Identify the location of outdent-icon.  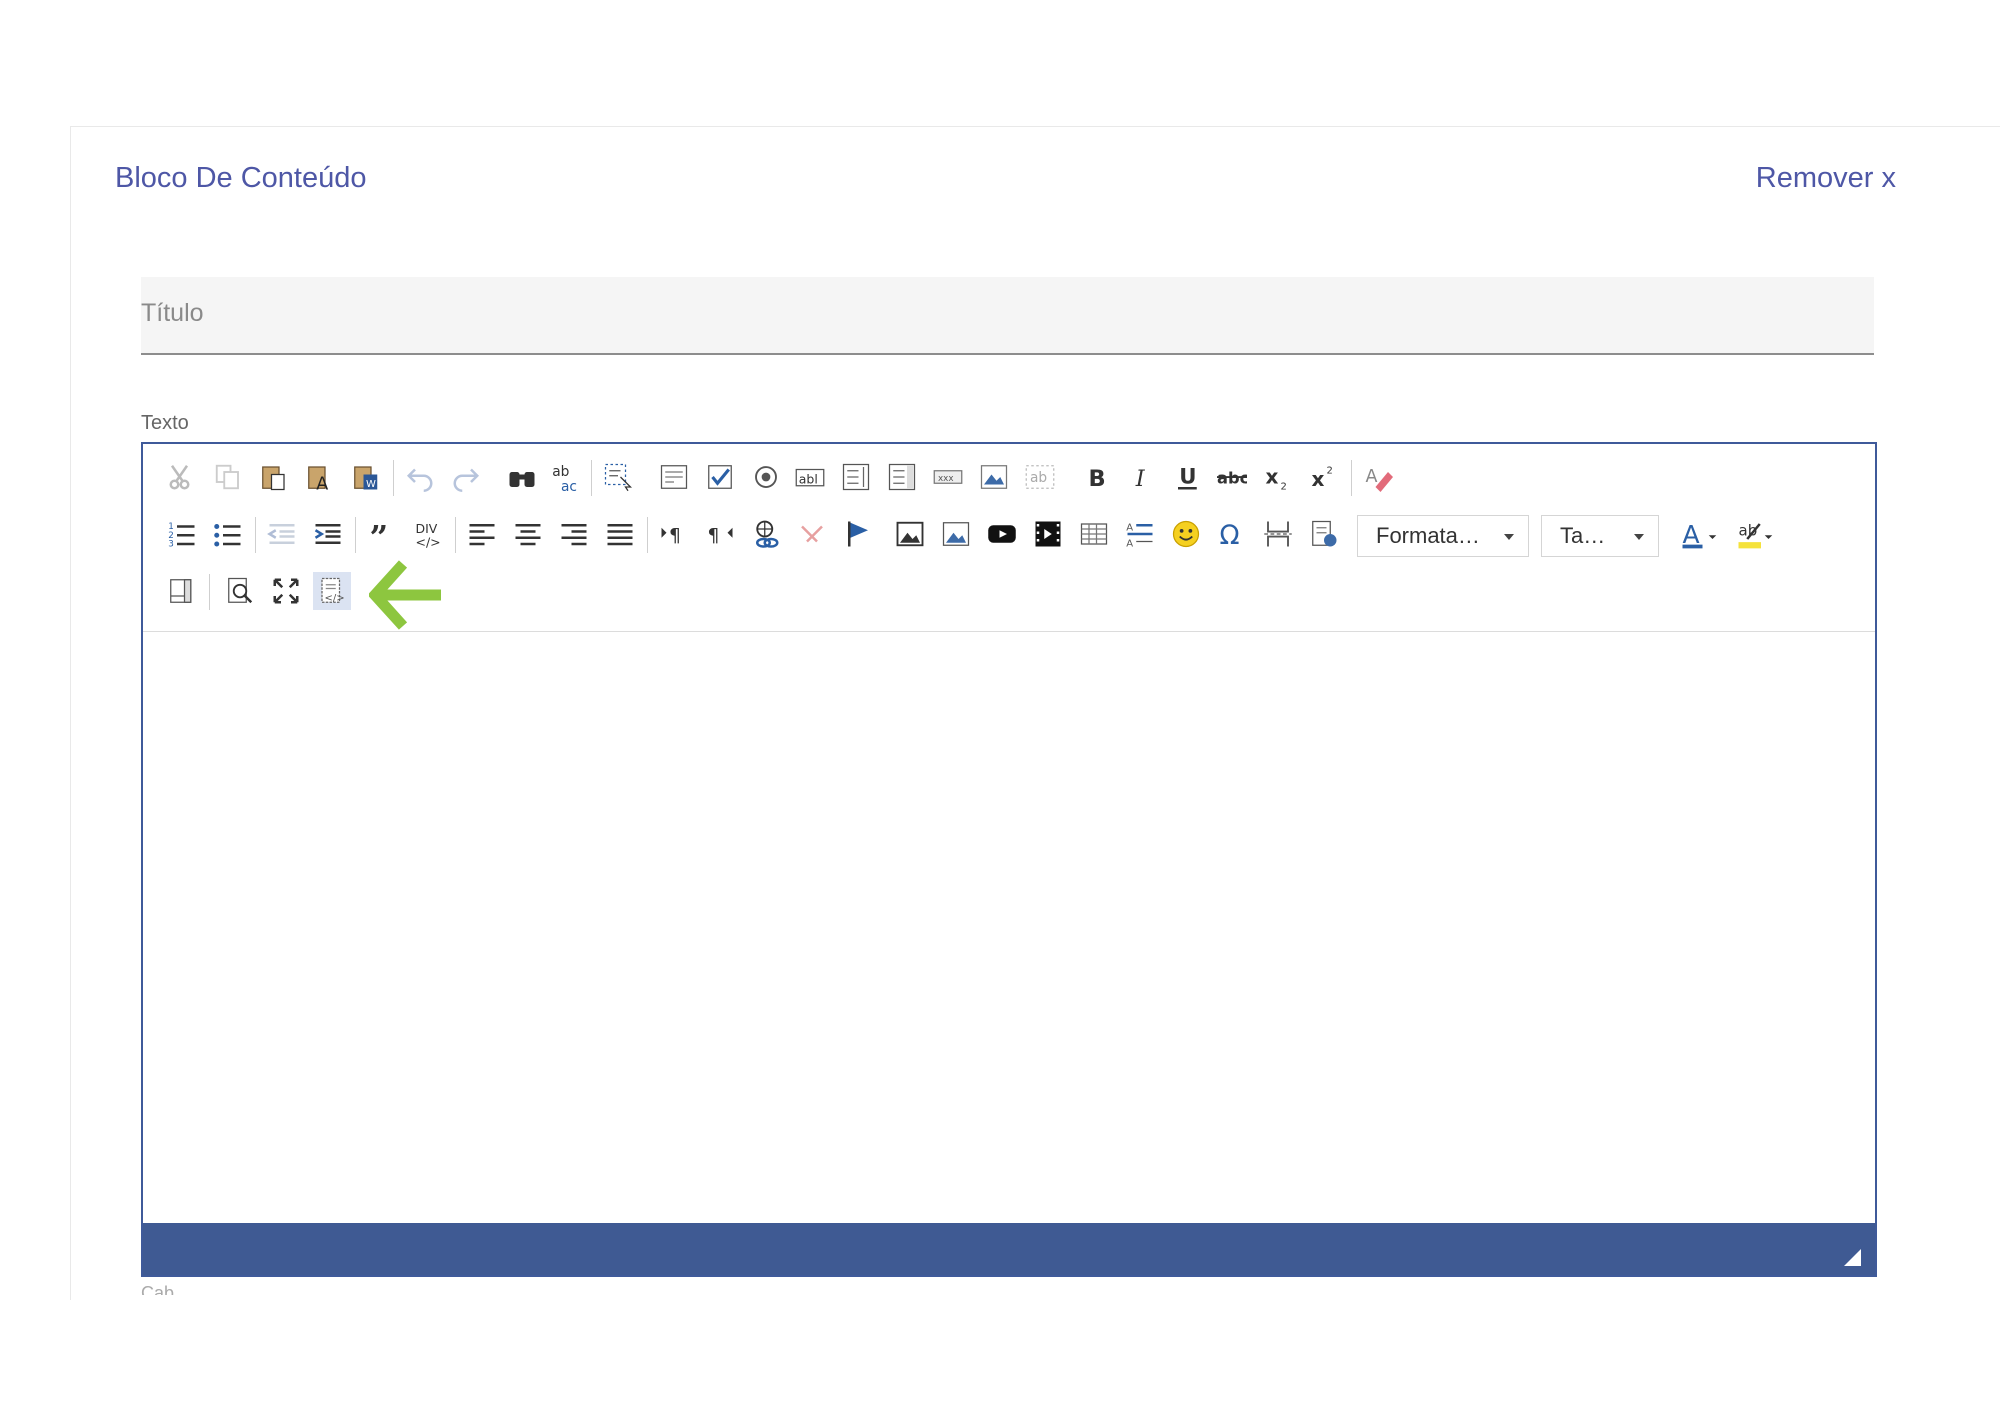
(282, 534).